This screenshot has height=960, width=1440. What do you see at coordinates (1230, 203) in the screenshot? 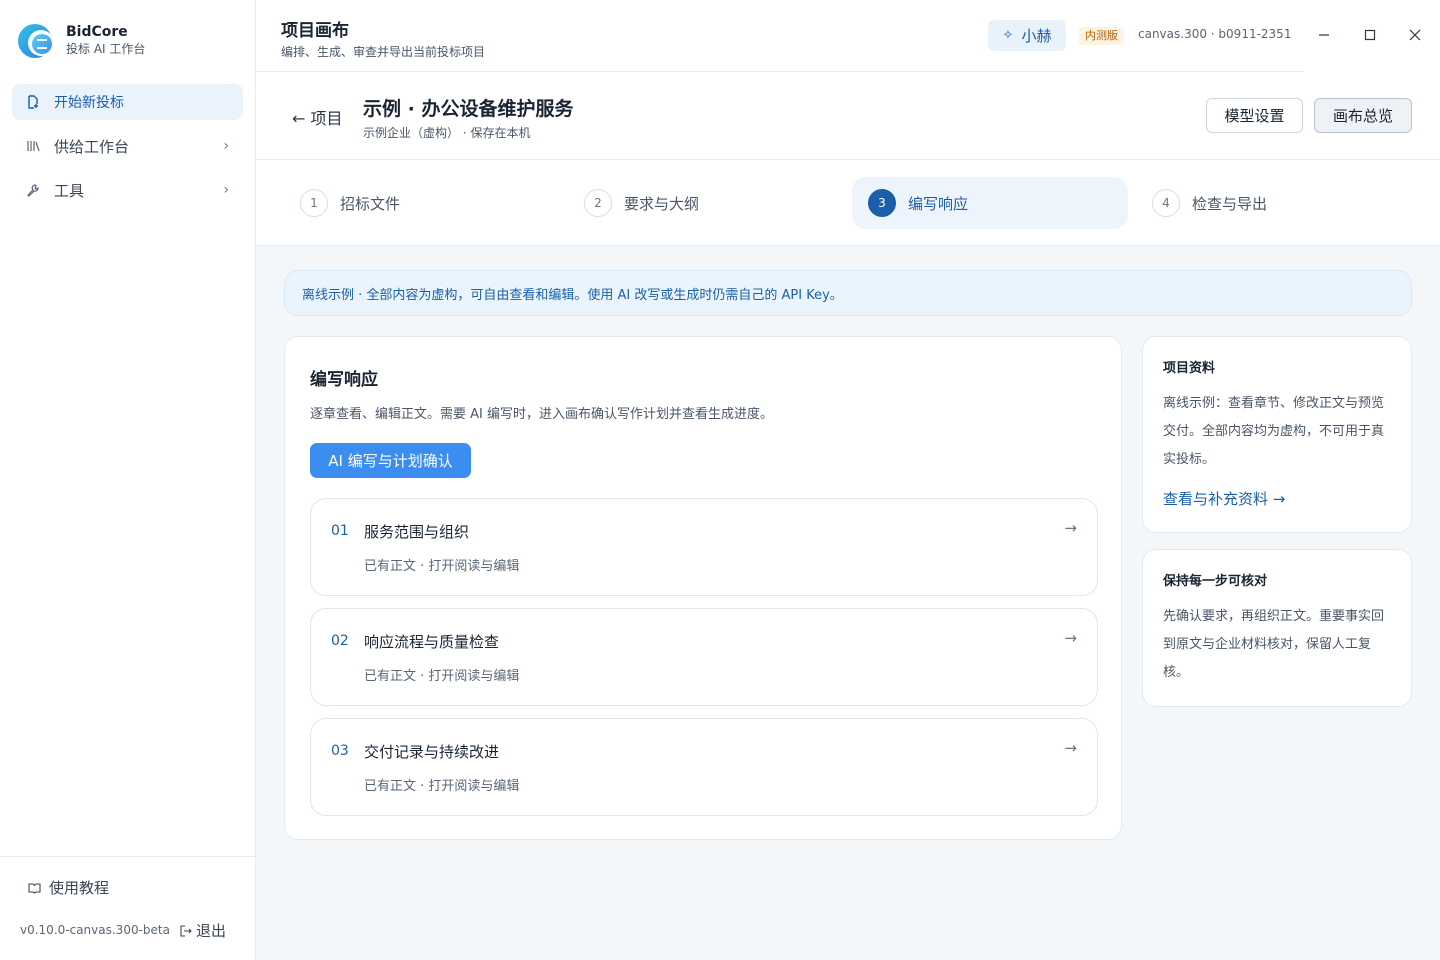
I see `step-label: 检查与导出` at bounding box center [1230, 203].